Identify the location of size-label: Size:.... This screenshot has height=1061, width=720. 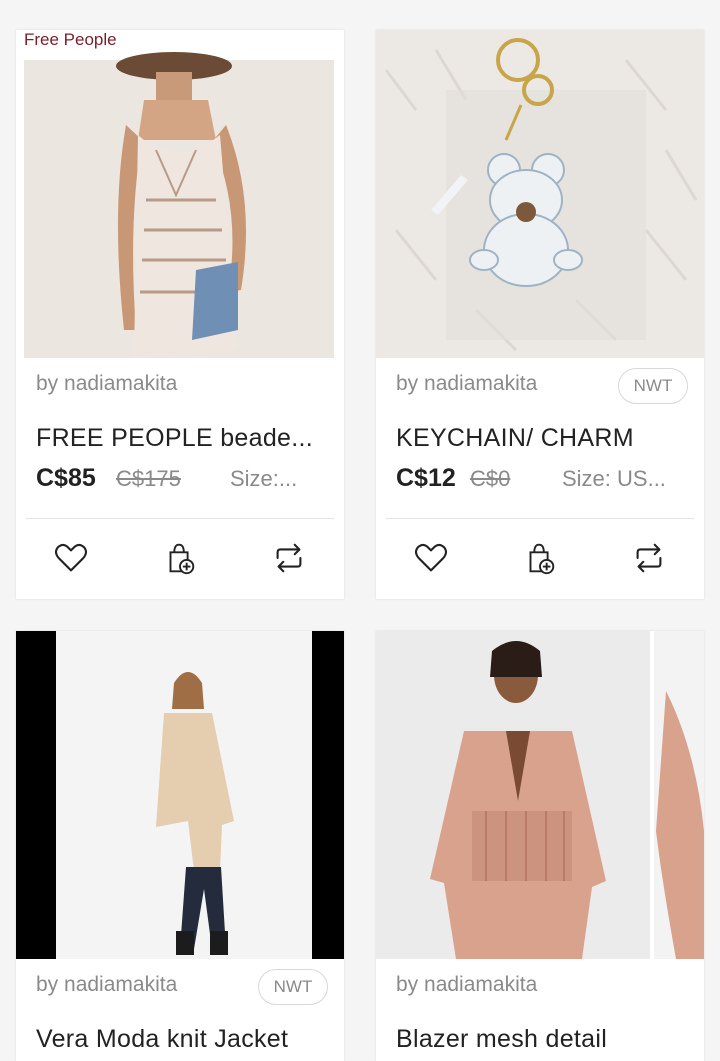
(264, 478).